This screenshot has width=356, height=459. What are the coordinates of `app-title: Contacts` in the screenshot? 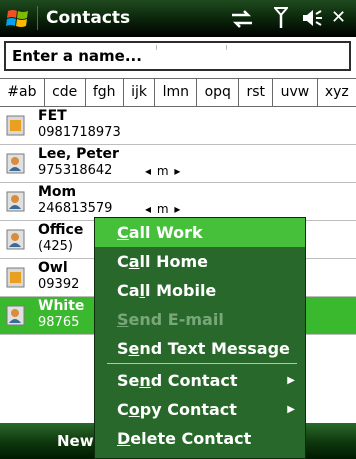 It's located at (88, 18).